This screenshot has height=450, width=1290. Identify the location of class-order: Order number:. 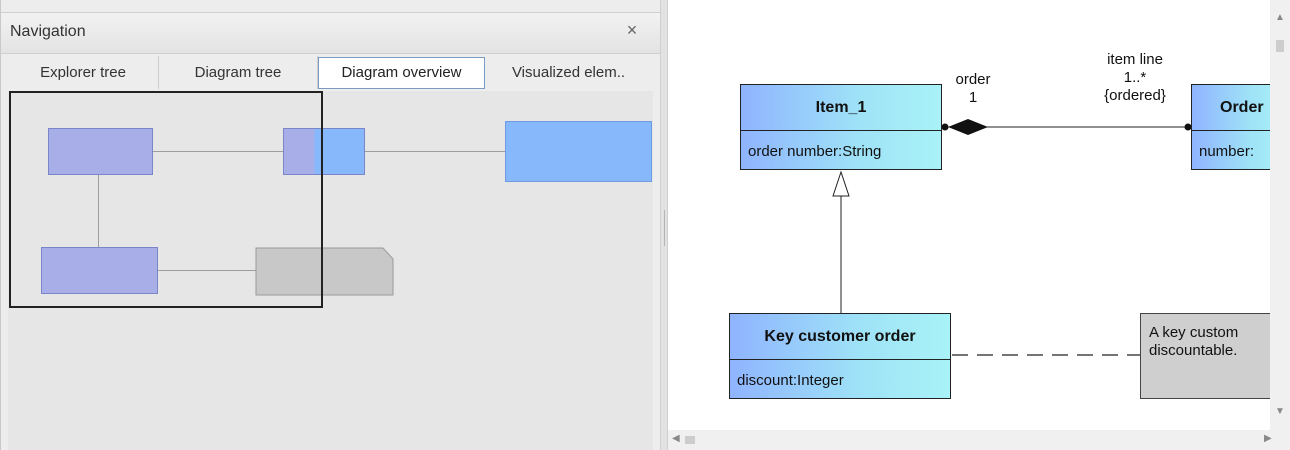
(1230, 127).